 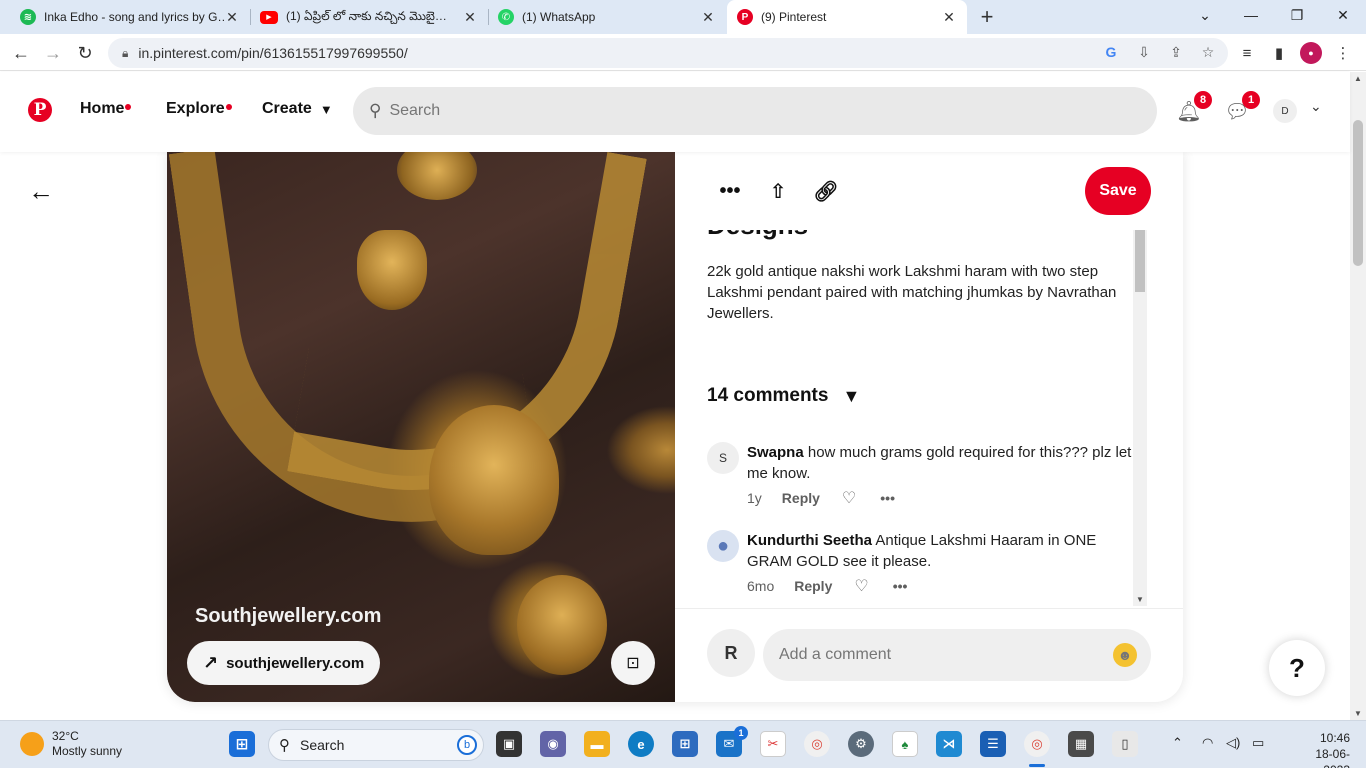 I want to click on save-button: Save, so click(x=1118, y=191).